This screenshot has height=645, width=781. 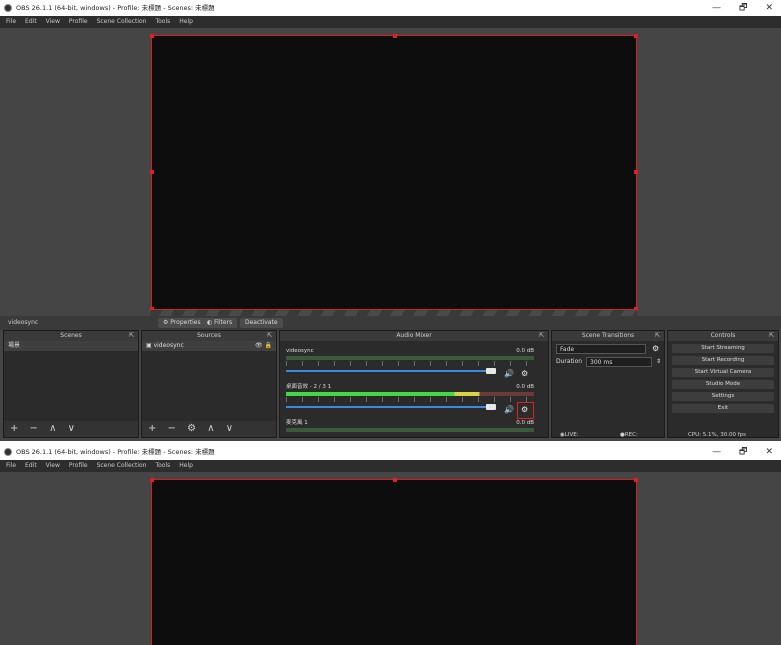 What do you see at coordinates (150, 345) in the screenshot?
I see `media-source-icon: ▣` at bounding box center [150, 345].